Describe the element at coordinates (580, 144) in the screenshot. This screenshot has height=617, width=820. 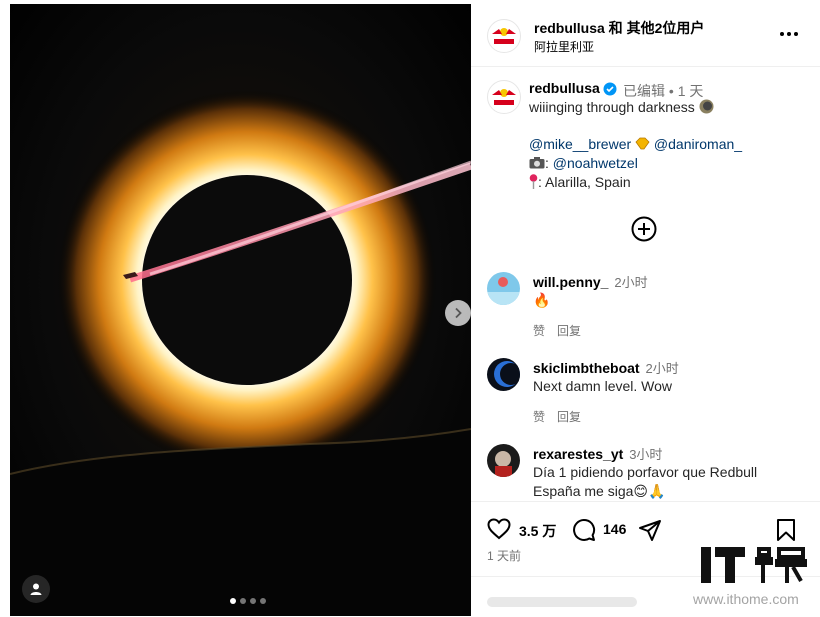
I see `mention-link: @mike__brewer` at that location.